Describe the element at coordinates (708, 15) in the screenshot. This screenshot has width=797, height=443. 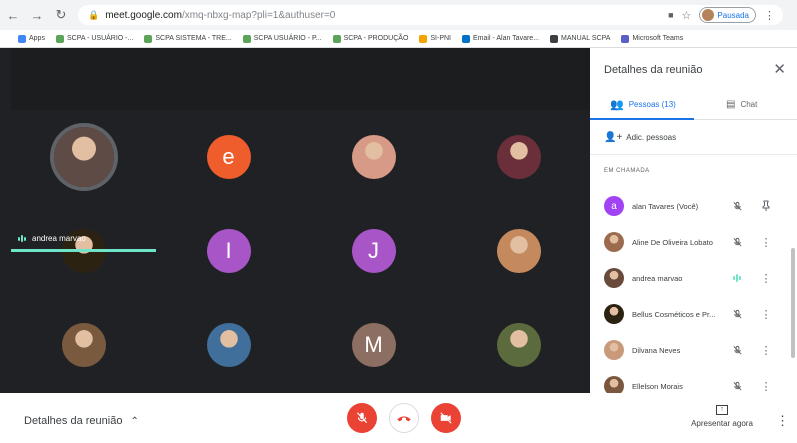
I see `profile-avatar` at that location.